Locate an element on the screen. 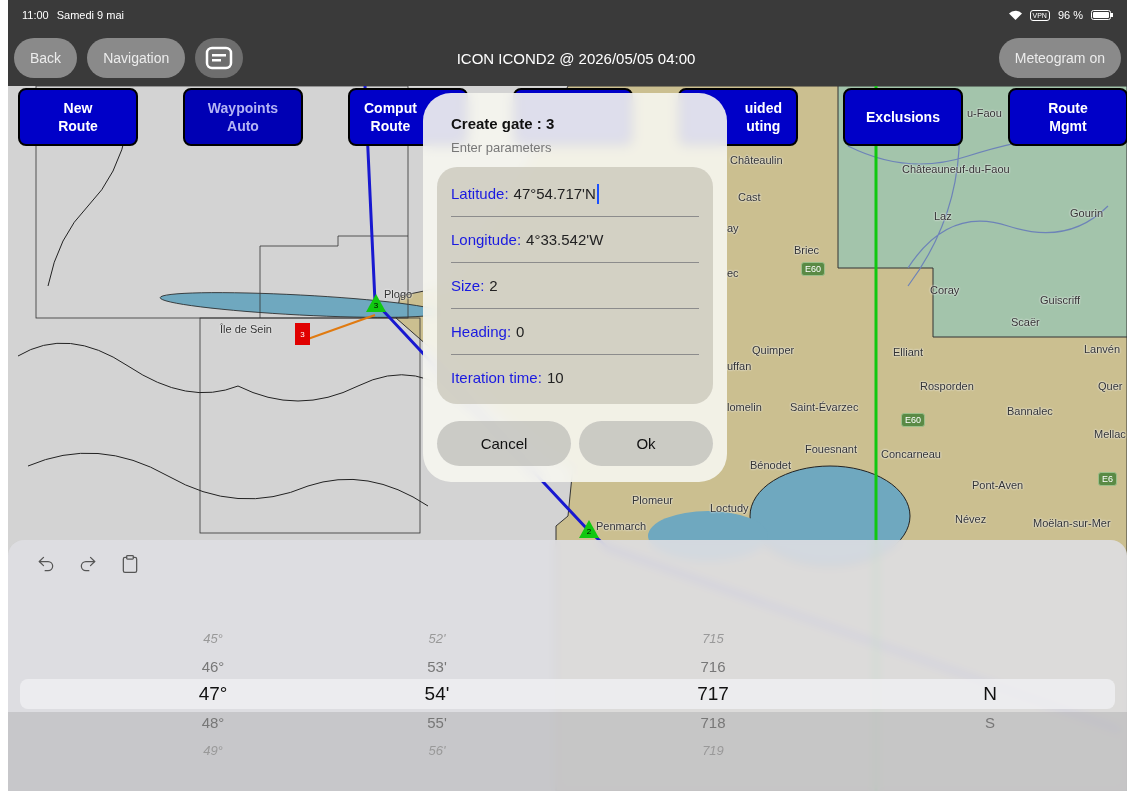 The image size is (1135, 791). parameter-field: Latitude: 47°54.717'N is located at coordinates (575, 193).